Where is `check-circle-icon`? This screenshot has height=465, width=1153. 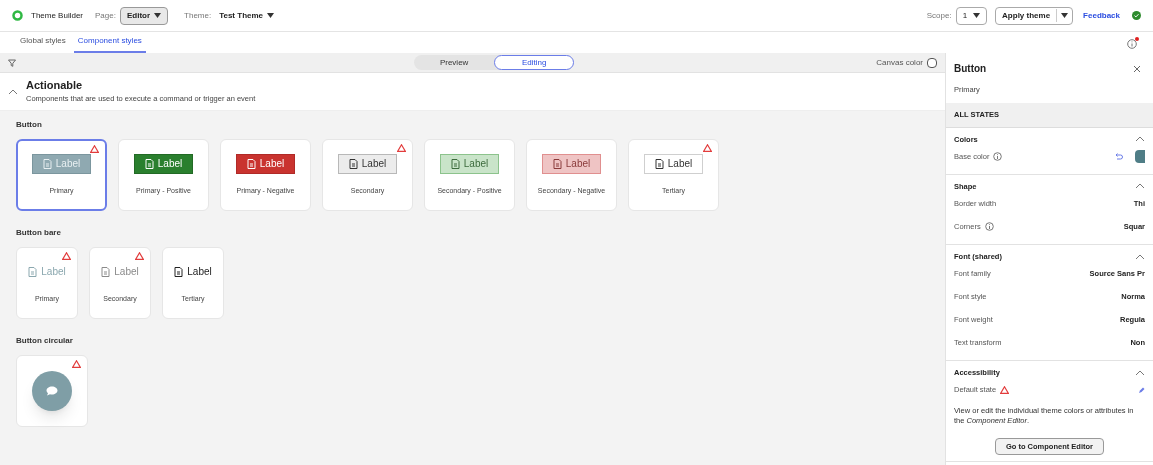 check-circle-icon is located at coordinates (1136, 15).